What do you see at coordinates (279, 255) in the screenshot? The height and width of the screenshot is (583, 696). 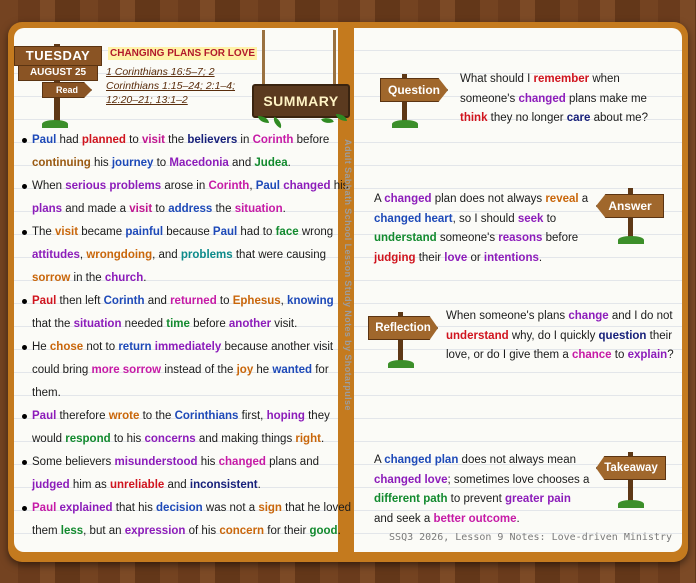 I see `text-run: that were causing` at bounding box center [279, 255].